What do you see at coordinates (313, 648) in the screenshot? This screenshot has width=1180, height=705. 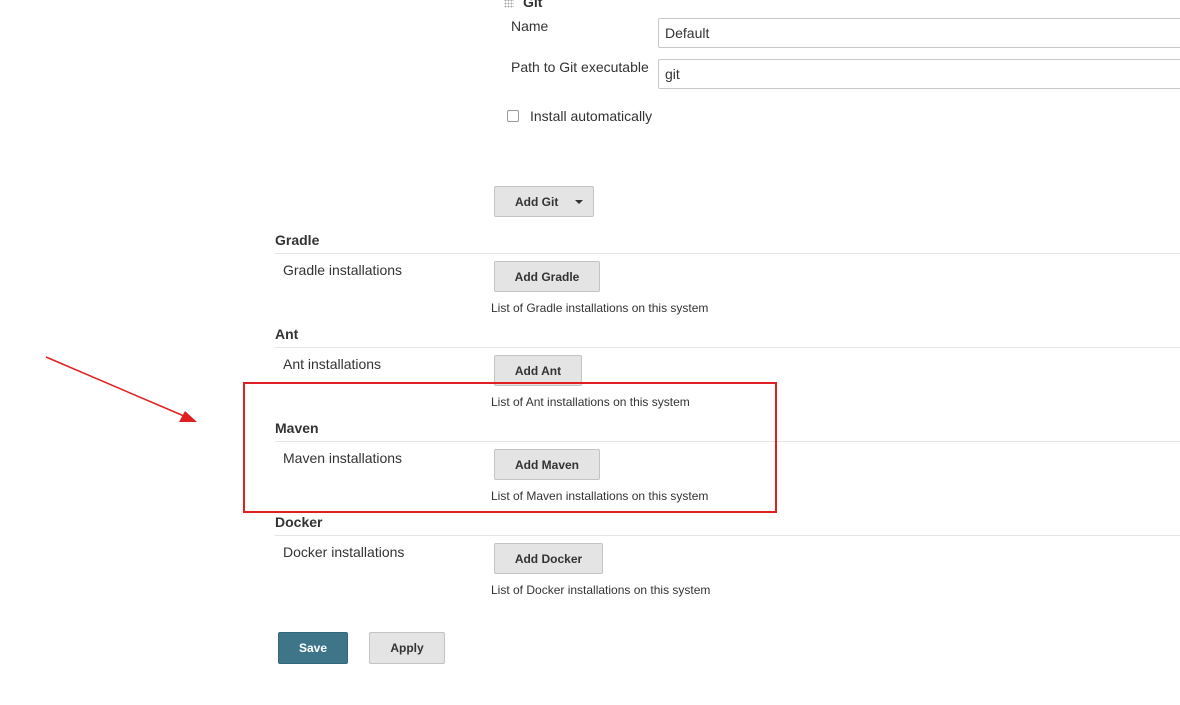 I see `save-button: Save` at bounding box center [313, 648].